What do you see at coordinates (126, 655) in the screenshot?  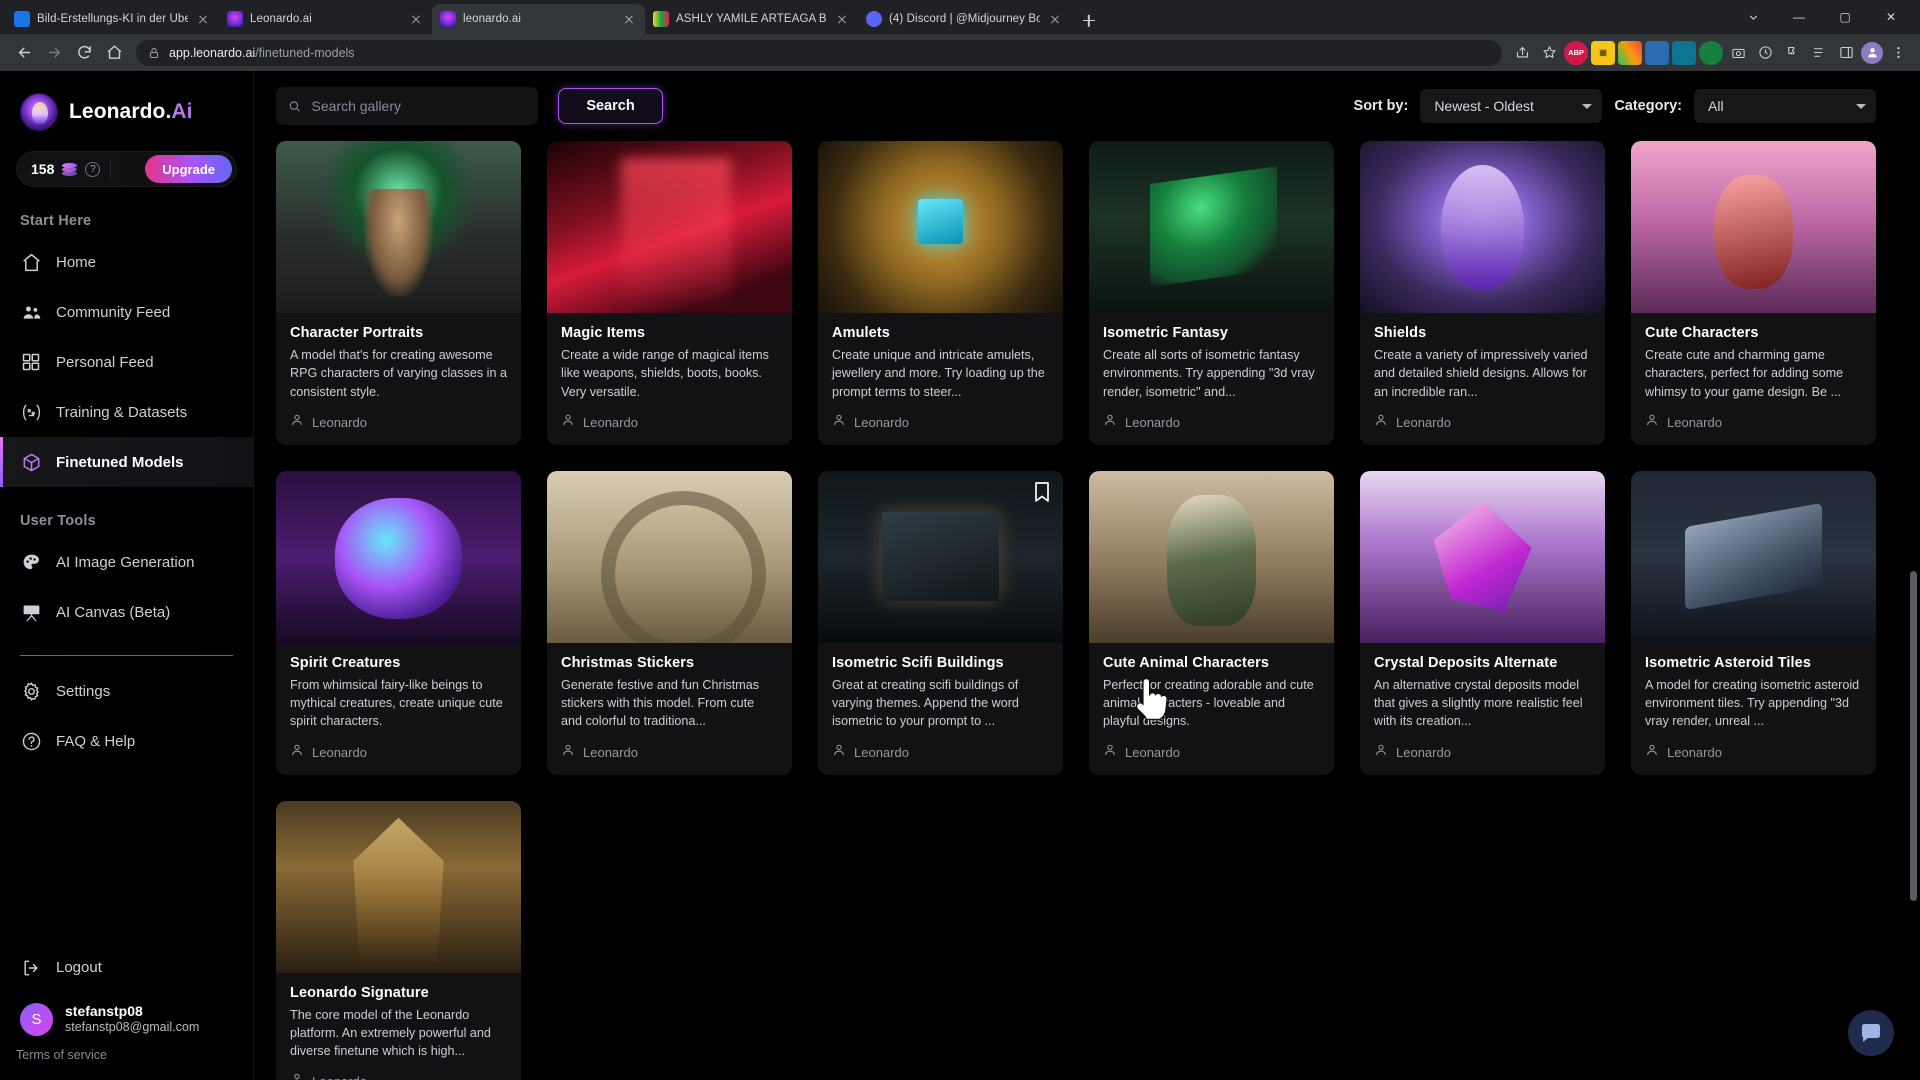 I see `sidebar-divider` at bounding box center [126, 655].